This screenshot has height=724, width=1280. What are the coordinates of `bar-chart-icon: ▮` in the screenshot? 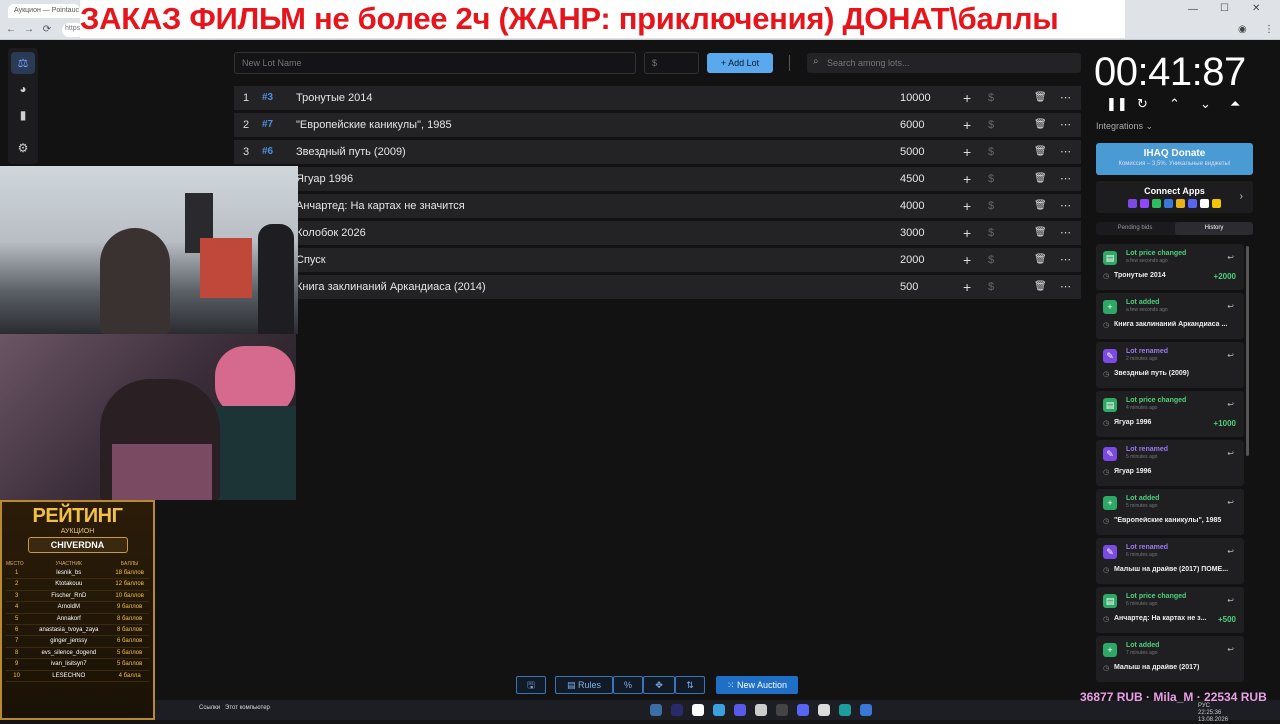 It's located at (23, 115).